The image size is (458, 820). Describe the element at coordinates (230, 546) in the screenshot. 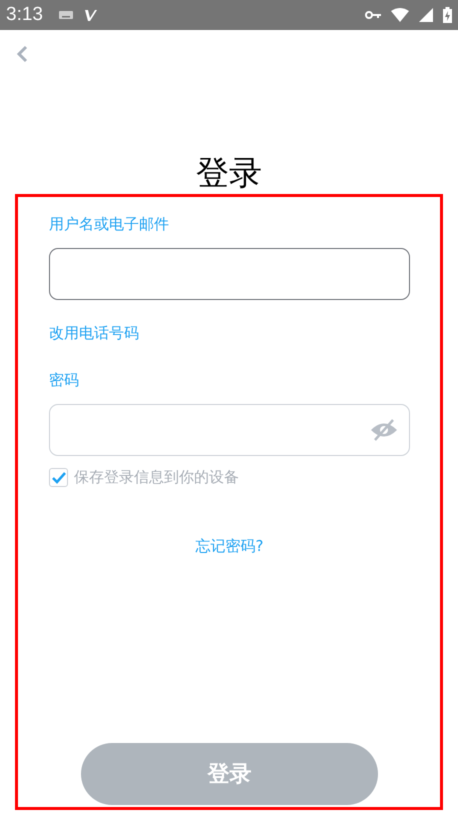

I see `forgot-password-link: 忘记密码?` at that location.